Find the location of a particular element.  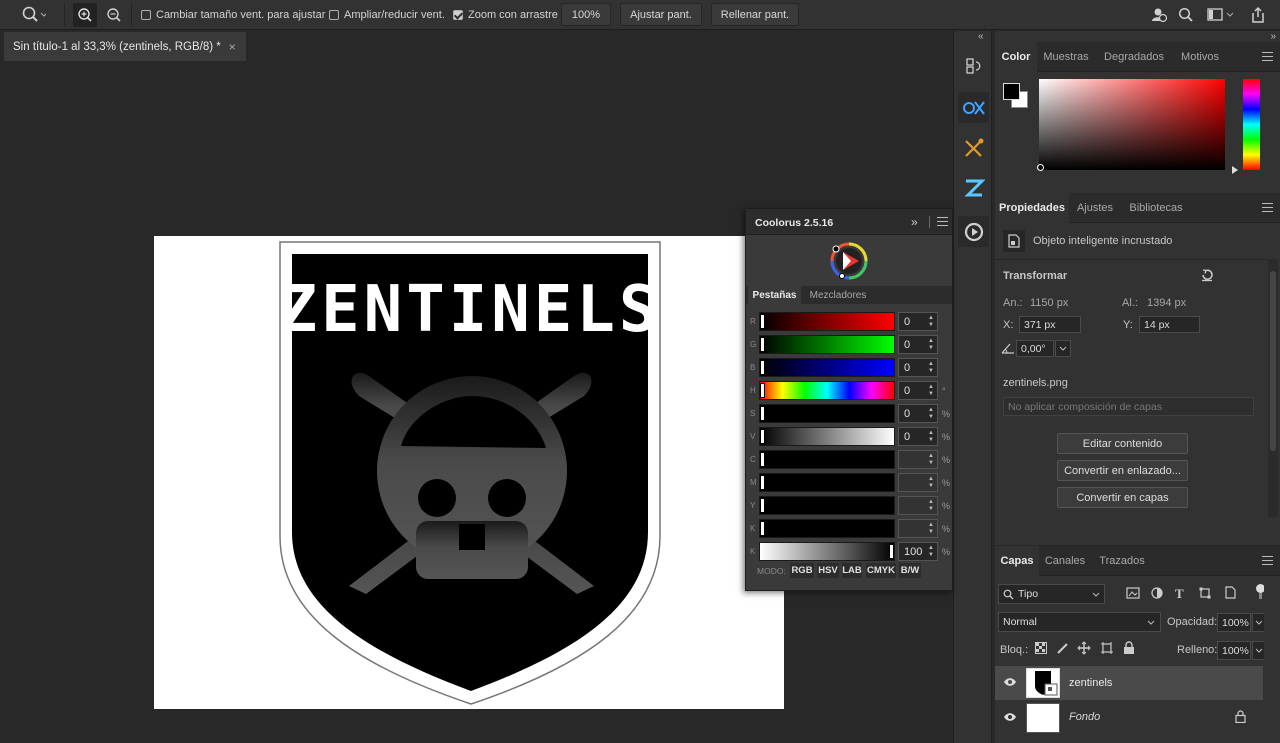

adjustment-filter-icon is located at coordinates (1157, 594).